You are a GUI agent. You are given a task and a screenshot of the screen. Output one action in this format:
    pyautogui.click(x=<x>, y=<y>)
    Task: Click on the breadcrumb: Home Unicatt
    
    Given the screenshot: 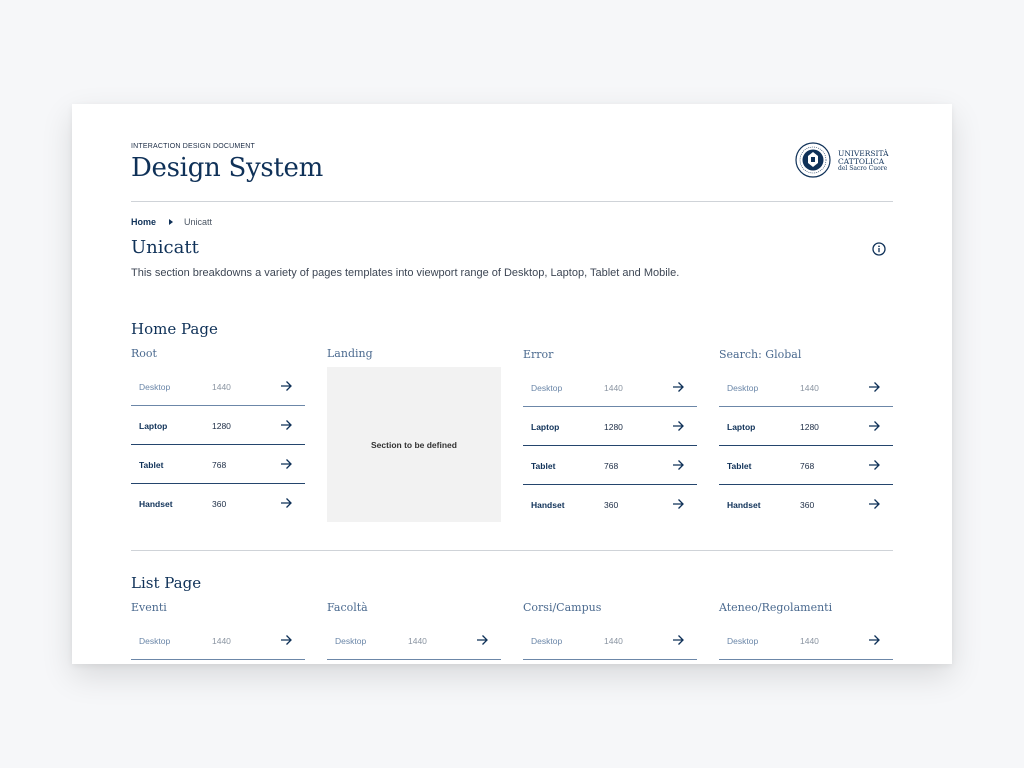 What is the action you would take?
    pyautogui.click(x=171, y=222)
    